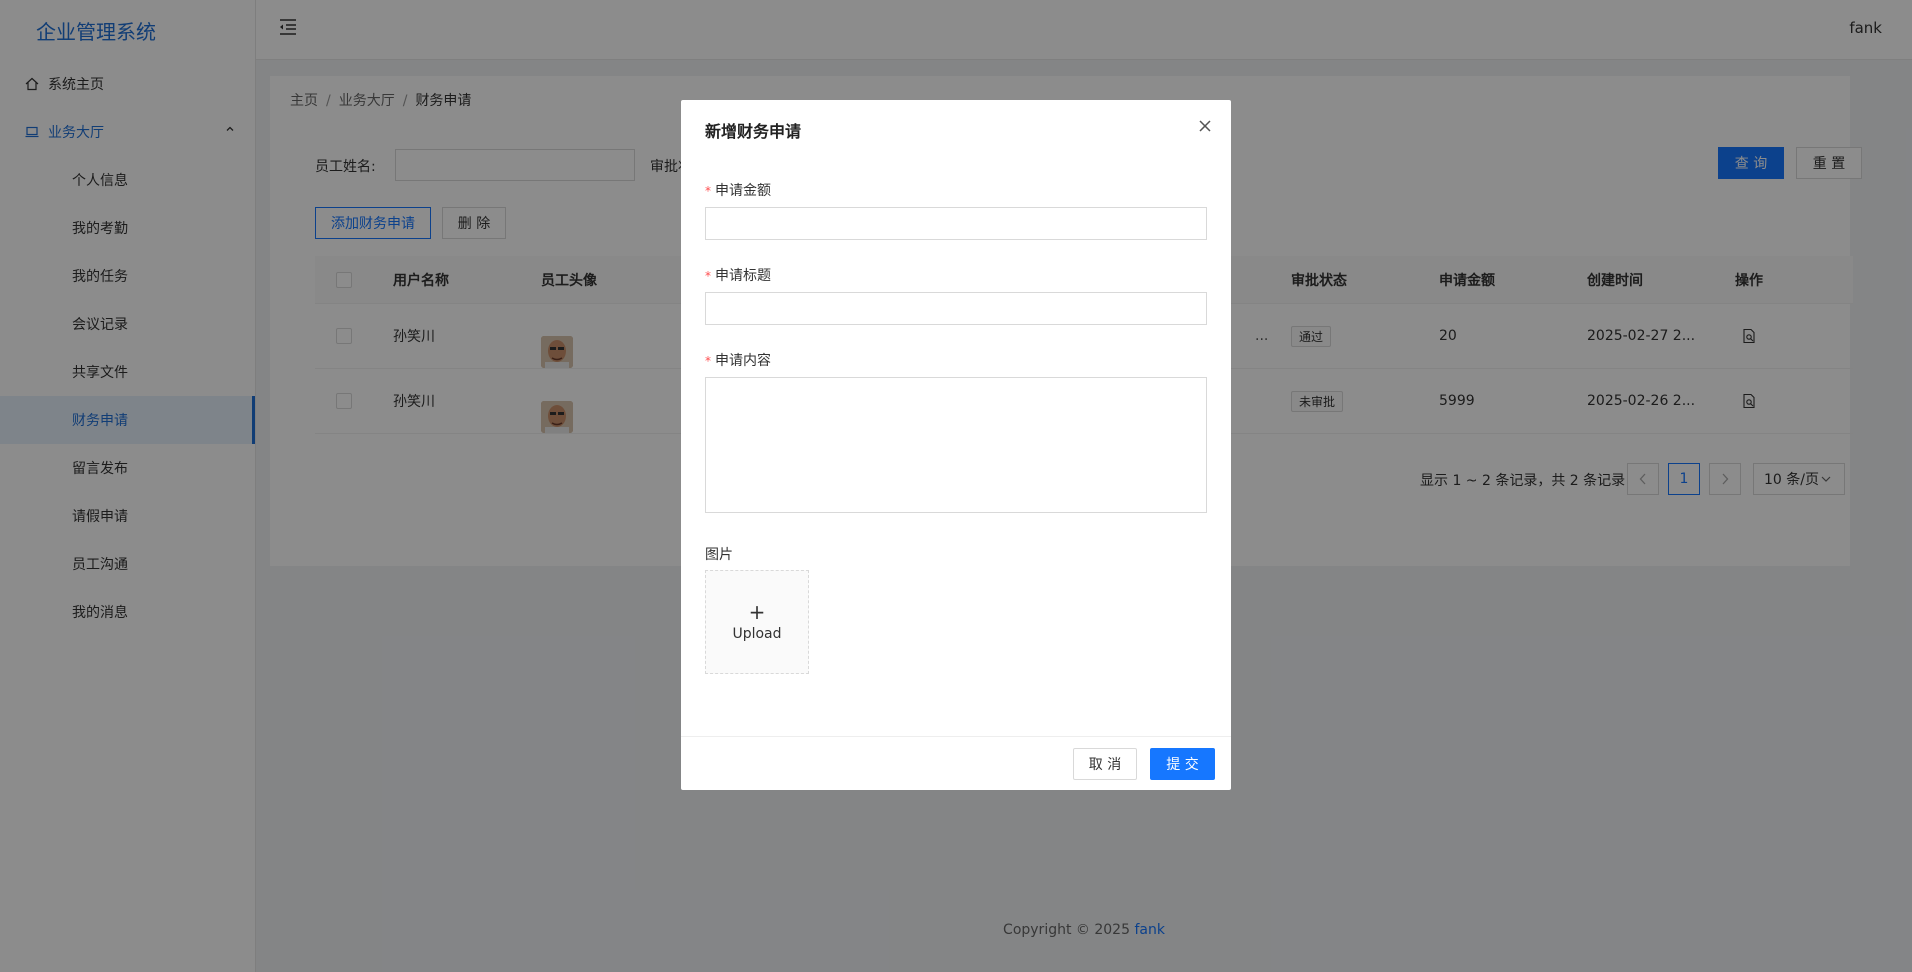 The width and height of the screenshot is (1912, 972). Describe the element at coordinates (757, 634) in the screenshot. I see `upload-text: Upload` at that location.